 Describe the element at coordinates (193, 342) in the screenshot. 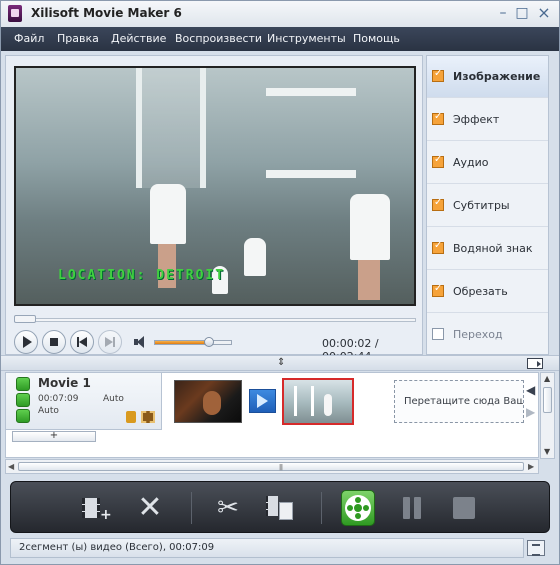

I see `volume-slider` at that location.